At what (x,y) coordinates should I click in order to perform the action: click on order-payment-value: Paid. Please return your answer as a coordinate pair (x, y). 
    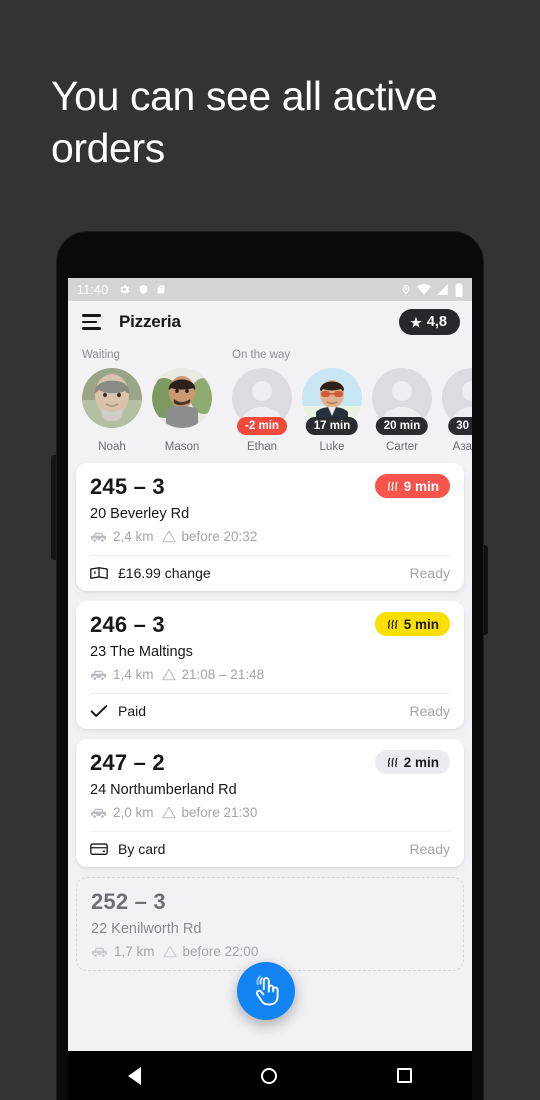
    Looking at the image, I should click on (132, 711).